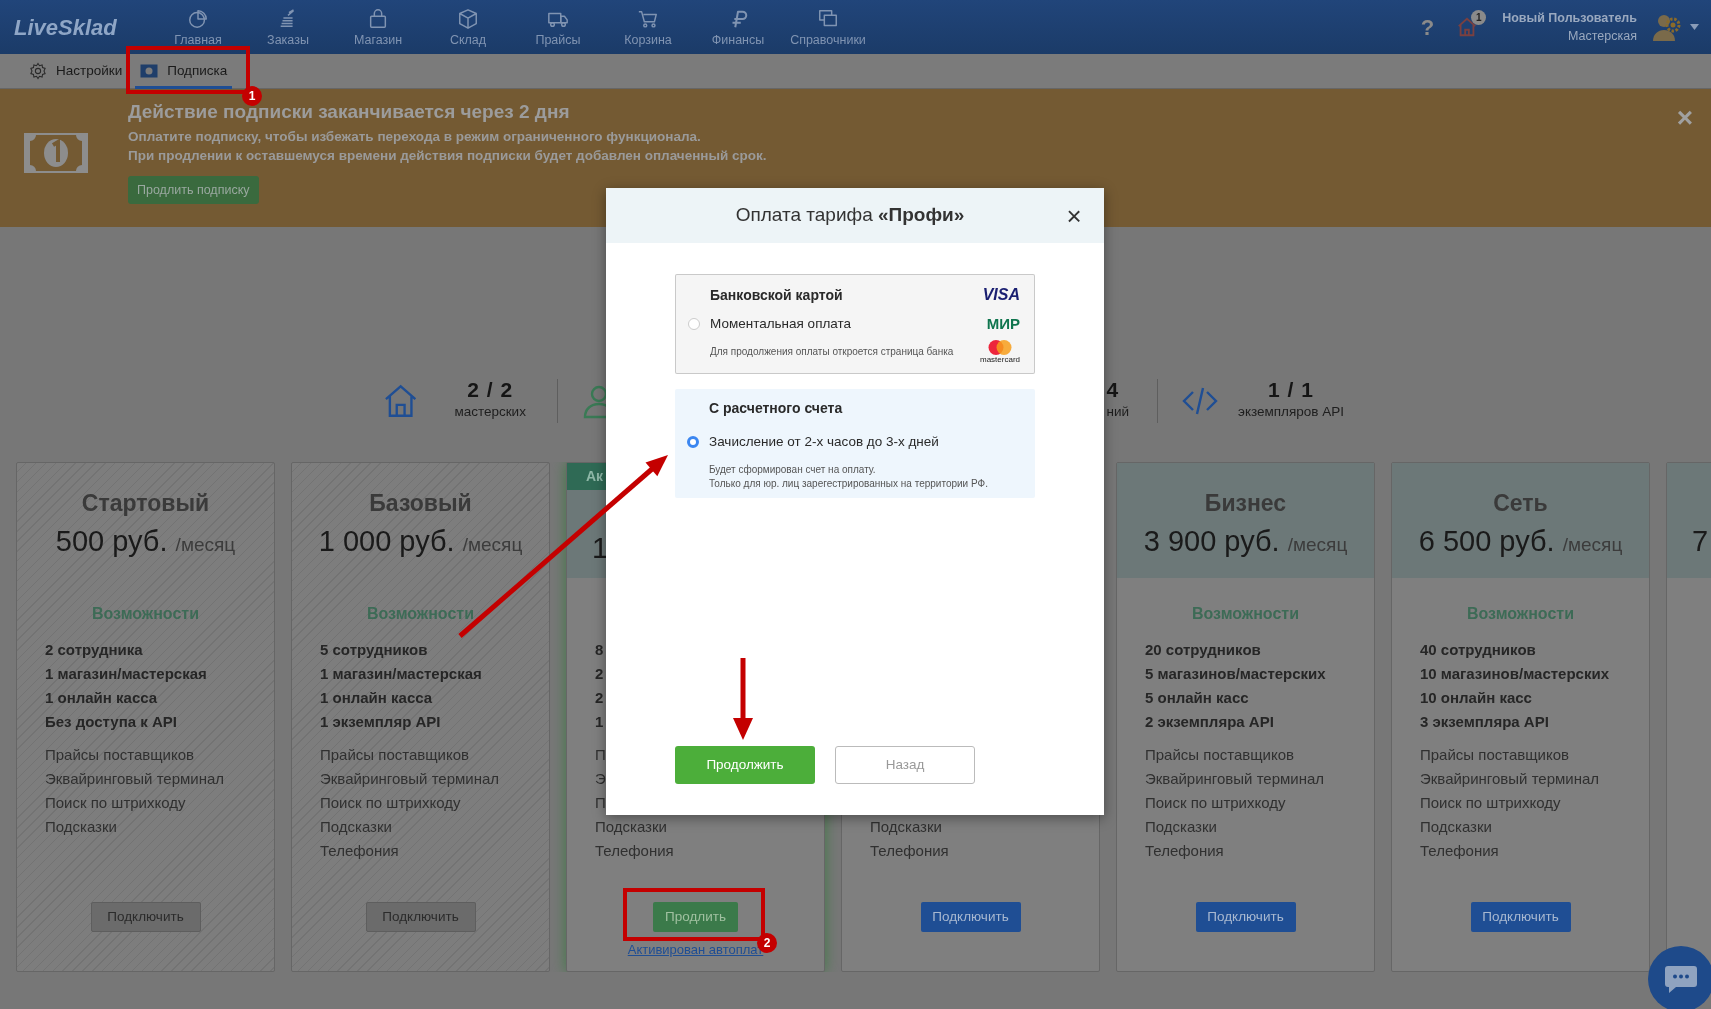 This screenshot has width=1711, height=1009. Describe the element at coordinates (378, 19) in the screenshot. I see `bag-icon` at that location.